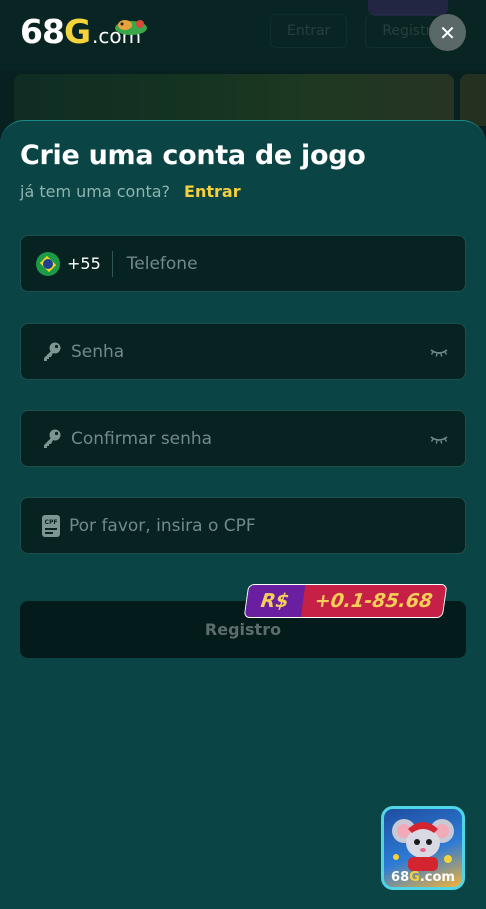  I want to click on site-logo: 68 G .com, so click(83, 34).